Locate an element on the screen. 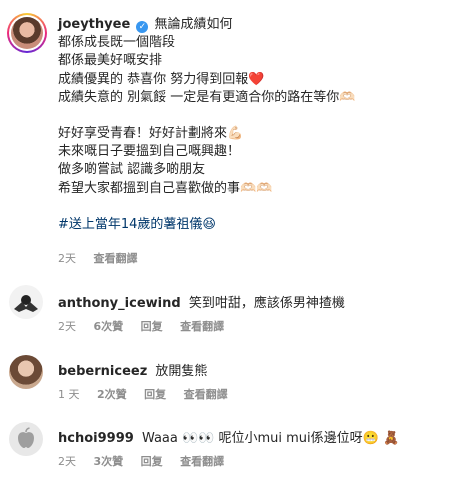 The image size is (456, 478). comment-username: beberniceez is located at coordinates (102, 371).